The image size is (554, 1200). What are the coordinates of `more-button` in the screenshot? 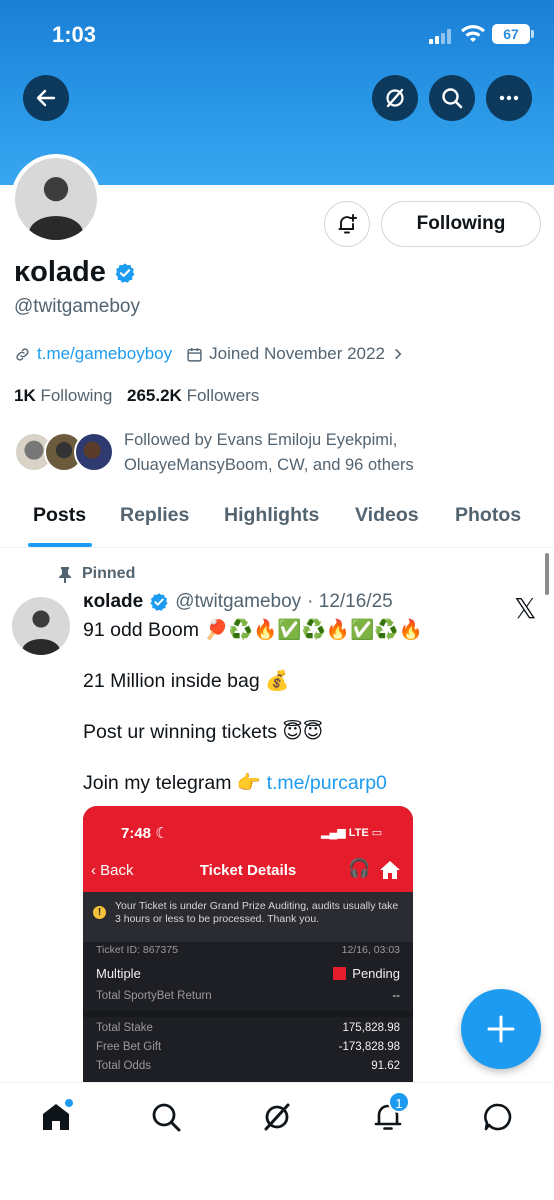 It's located at (509, 98).